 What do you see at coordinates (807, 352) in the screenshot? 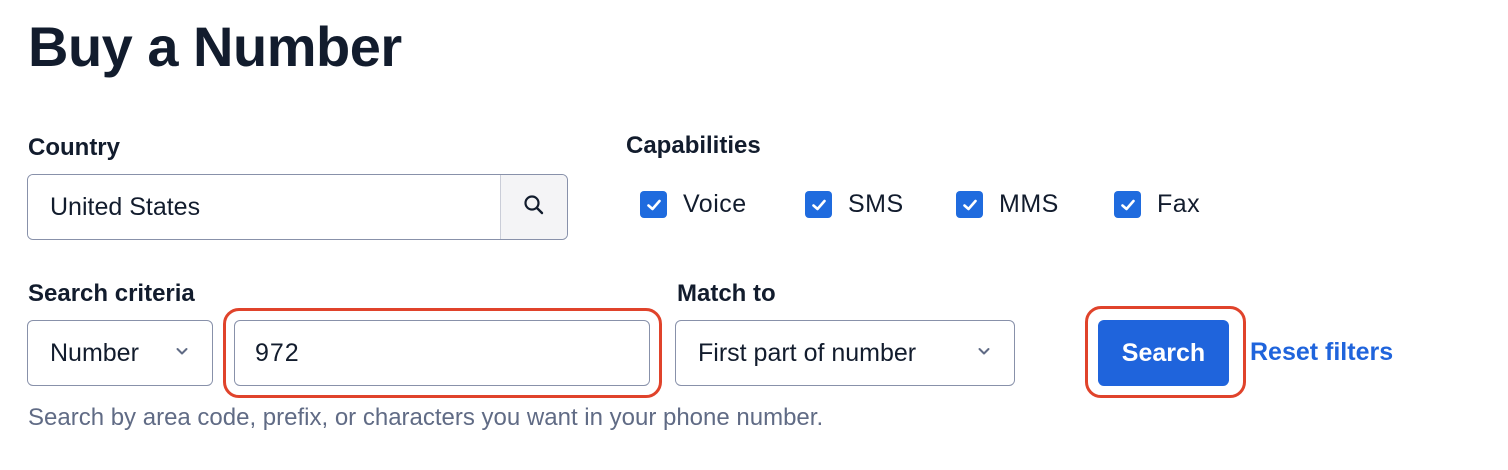
I see `match-to-selected: First part of number` at bounding box center [807, 352].